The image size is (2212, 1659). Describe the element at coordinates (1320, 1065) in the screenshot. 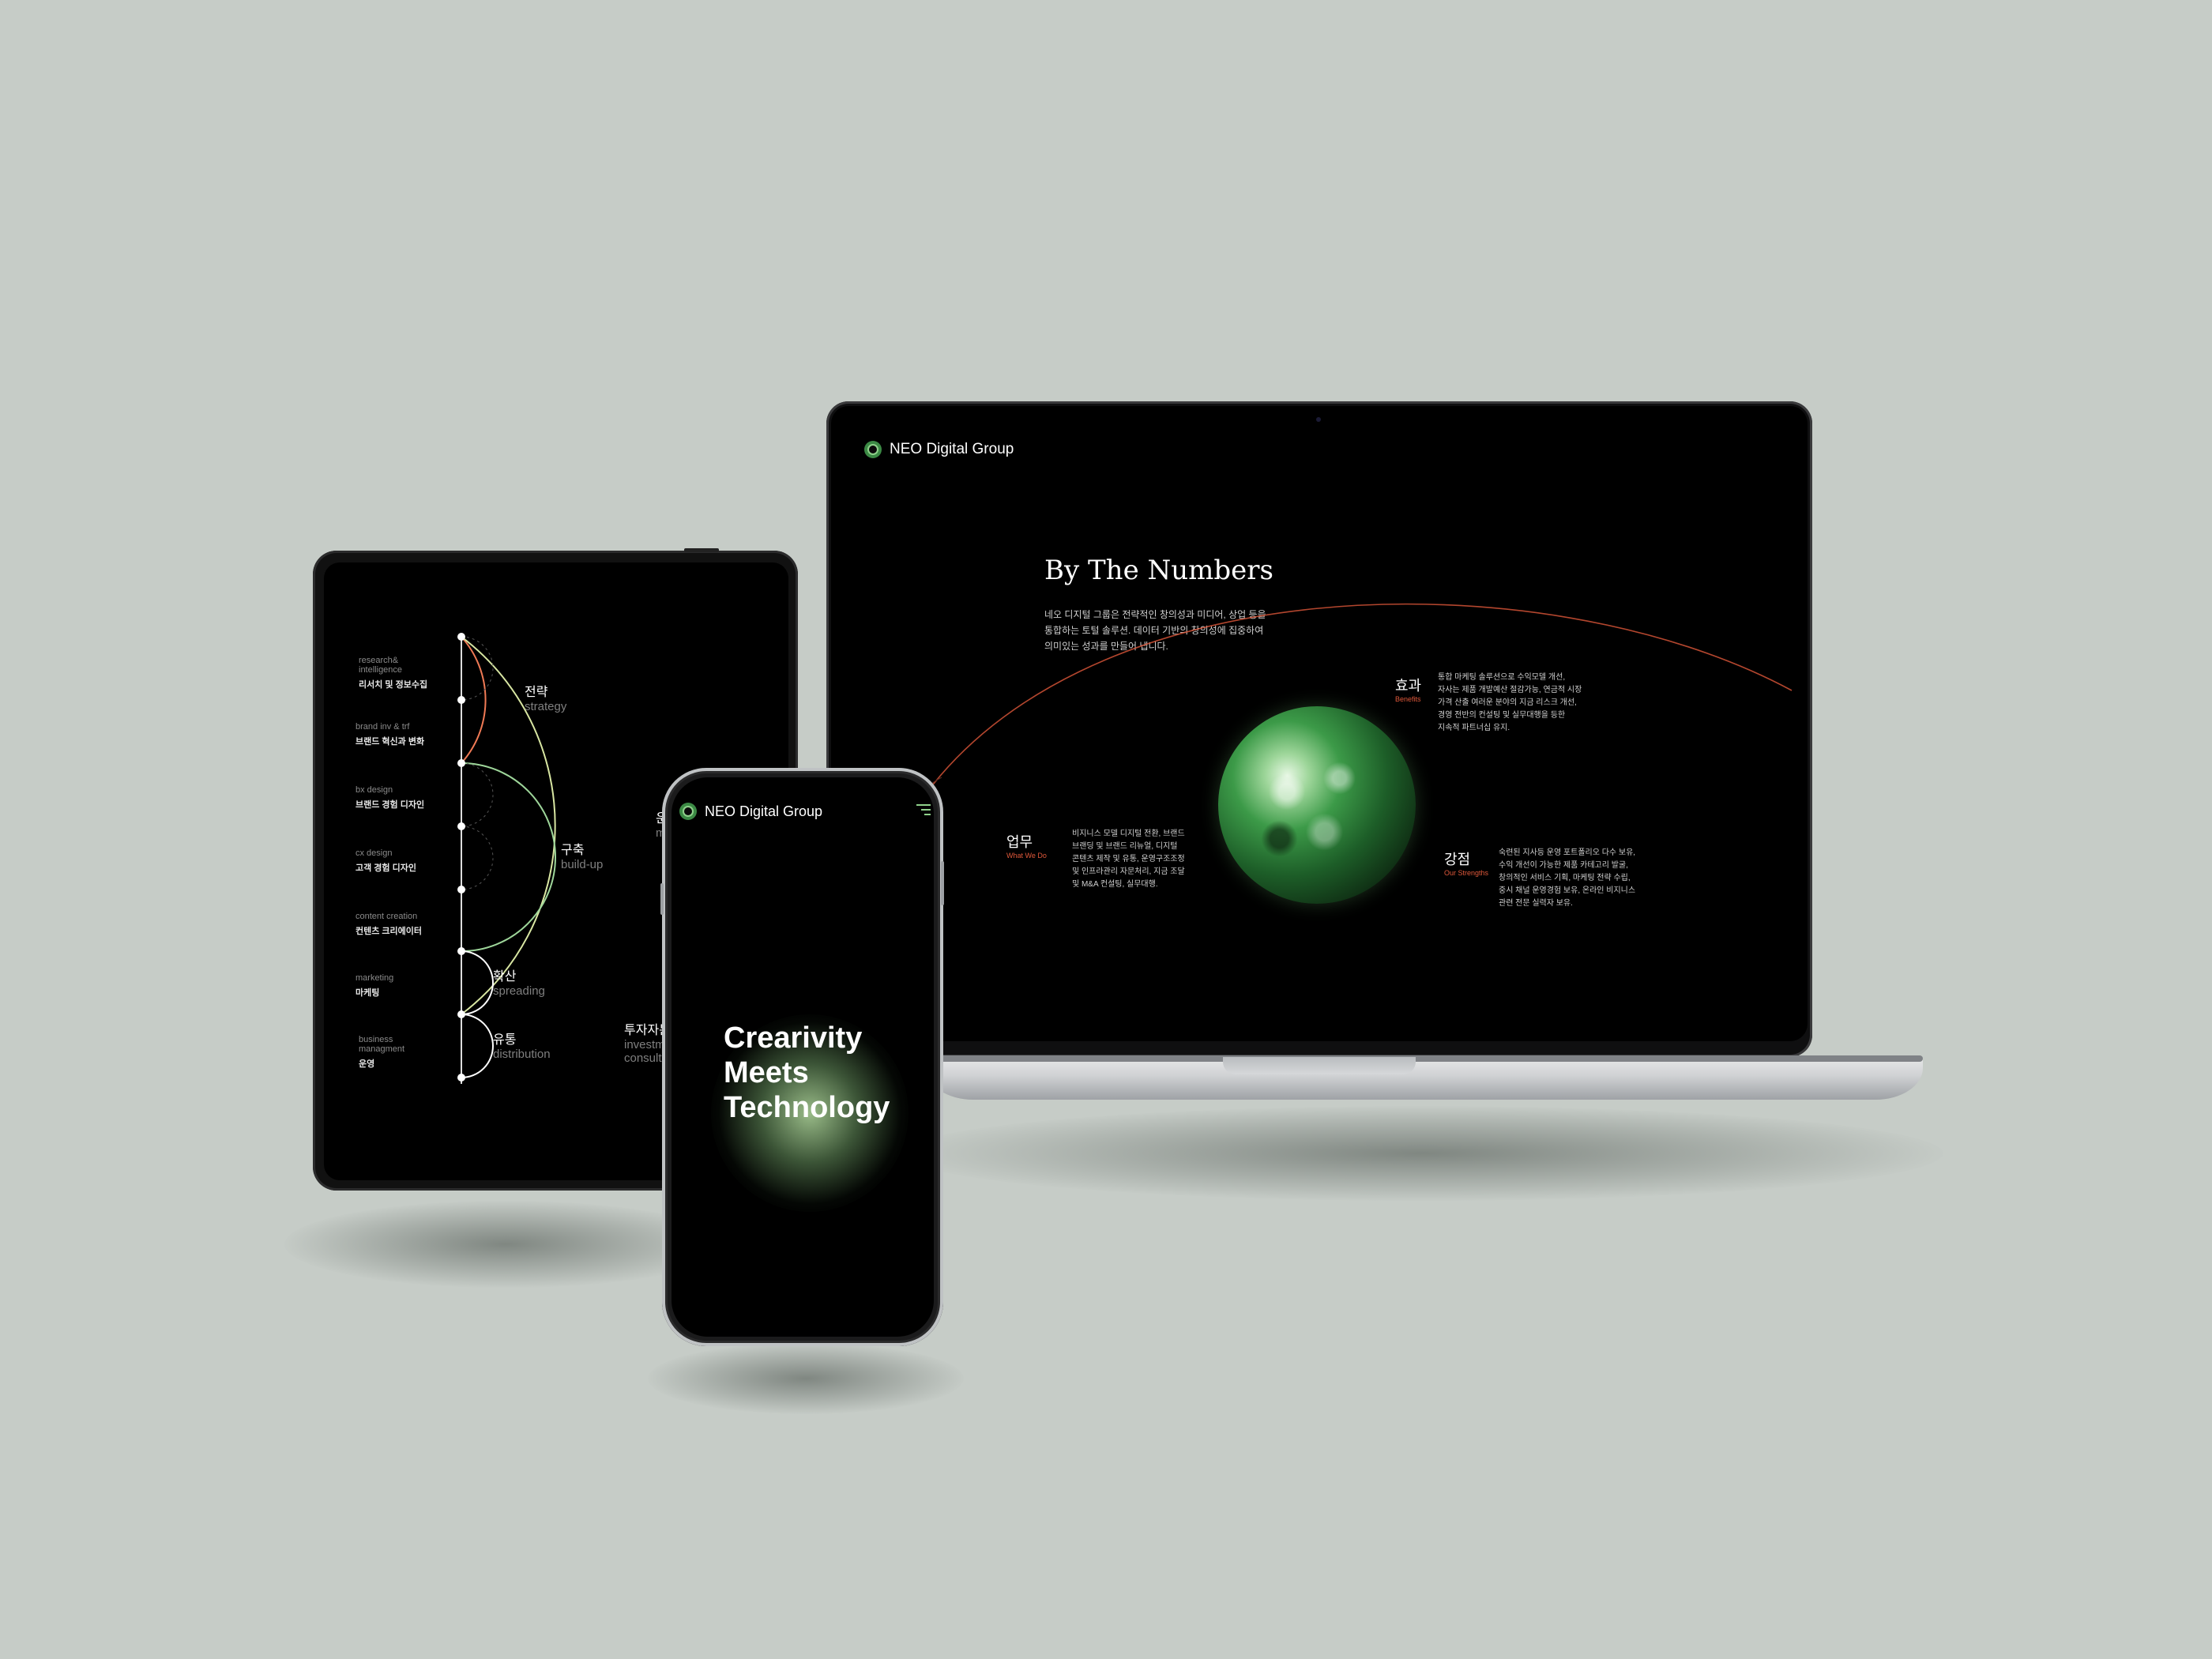

I see `laptop-trackpad-notch` at that location.